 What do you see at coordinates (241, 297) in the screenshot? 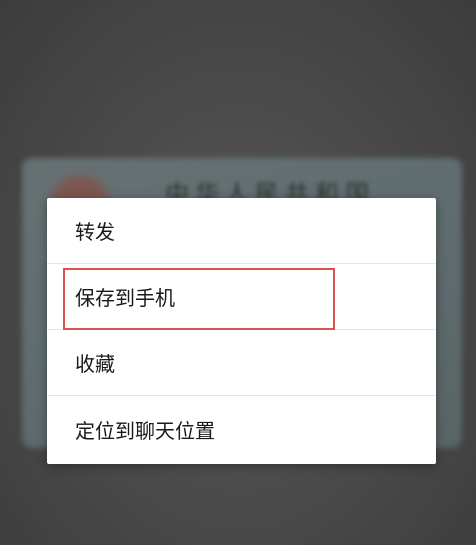
I see `menu-item-save-to-phone: 保存到手机` at bounding box center [241, 297].